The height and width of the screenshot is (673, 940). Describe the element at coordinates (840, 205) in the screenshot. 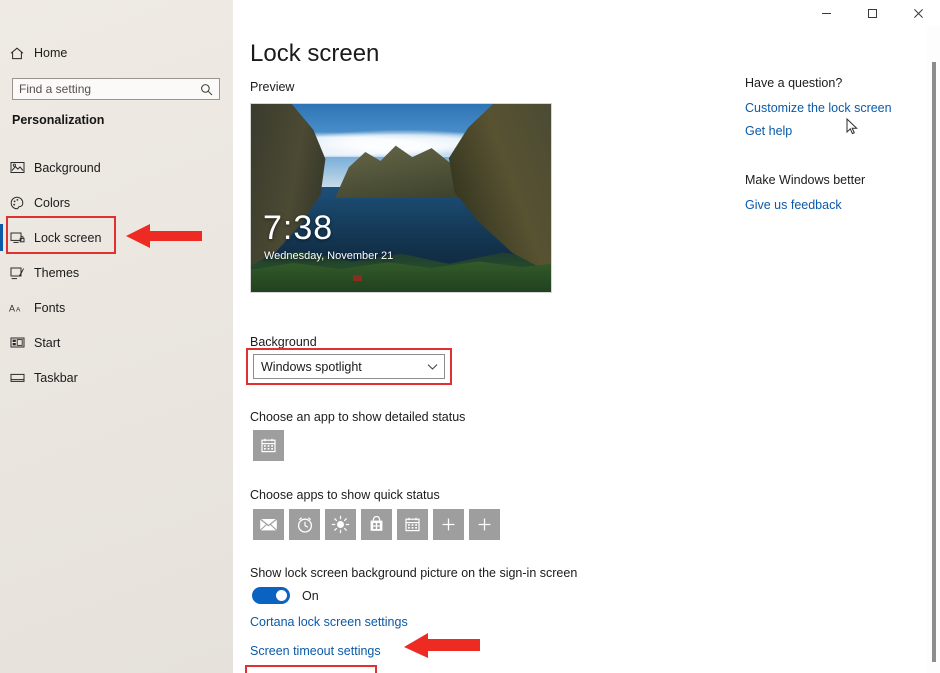

I see `give-us-feedback-link: Give us feedback` at that location.